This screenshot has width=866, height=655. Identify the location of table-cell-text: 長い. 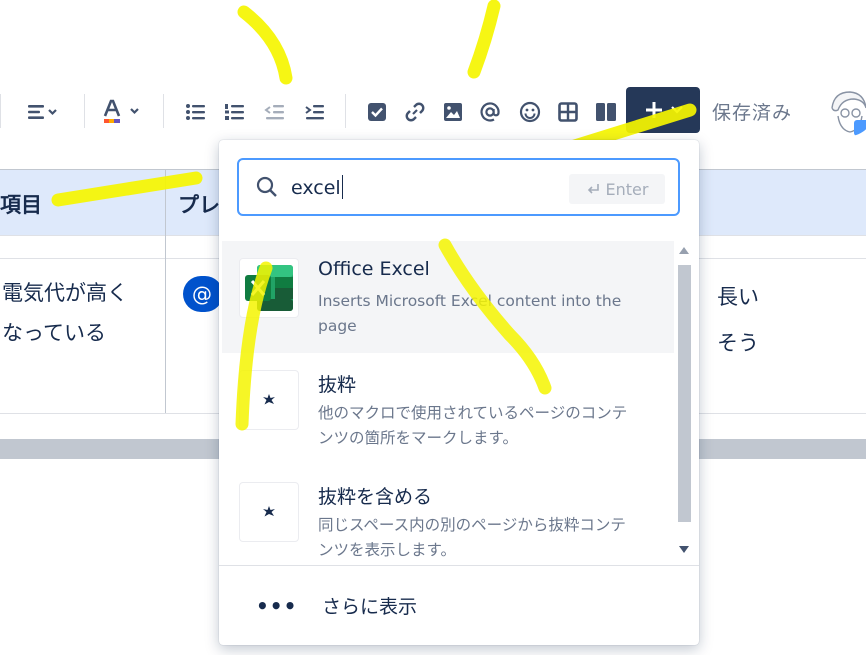
(738, 296).